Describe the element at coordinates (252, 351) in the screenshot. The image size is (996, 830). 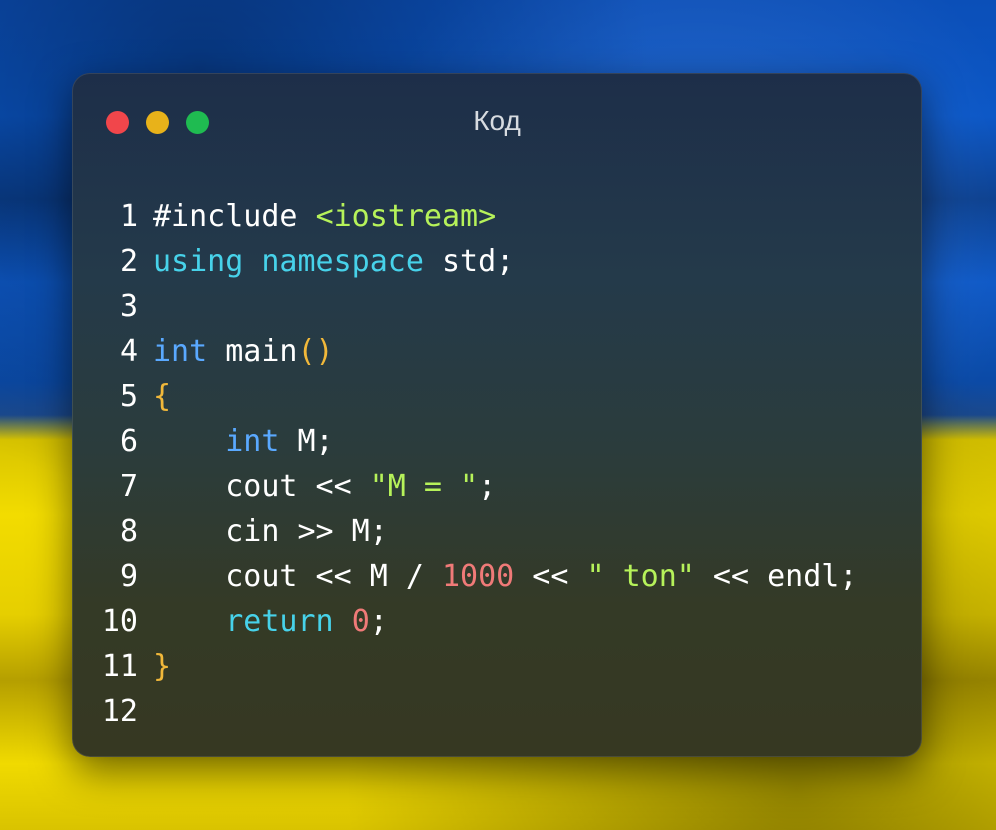
I see `code-token: main` at that location.